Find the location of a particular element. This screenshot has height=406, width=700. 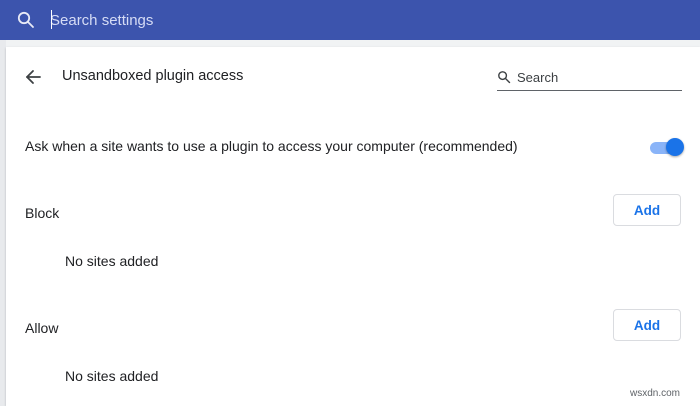

subpage-search is located at coordinates (589, 79).